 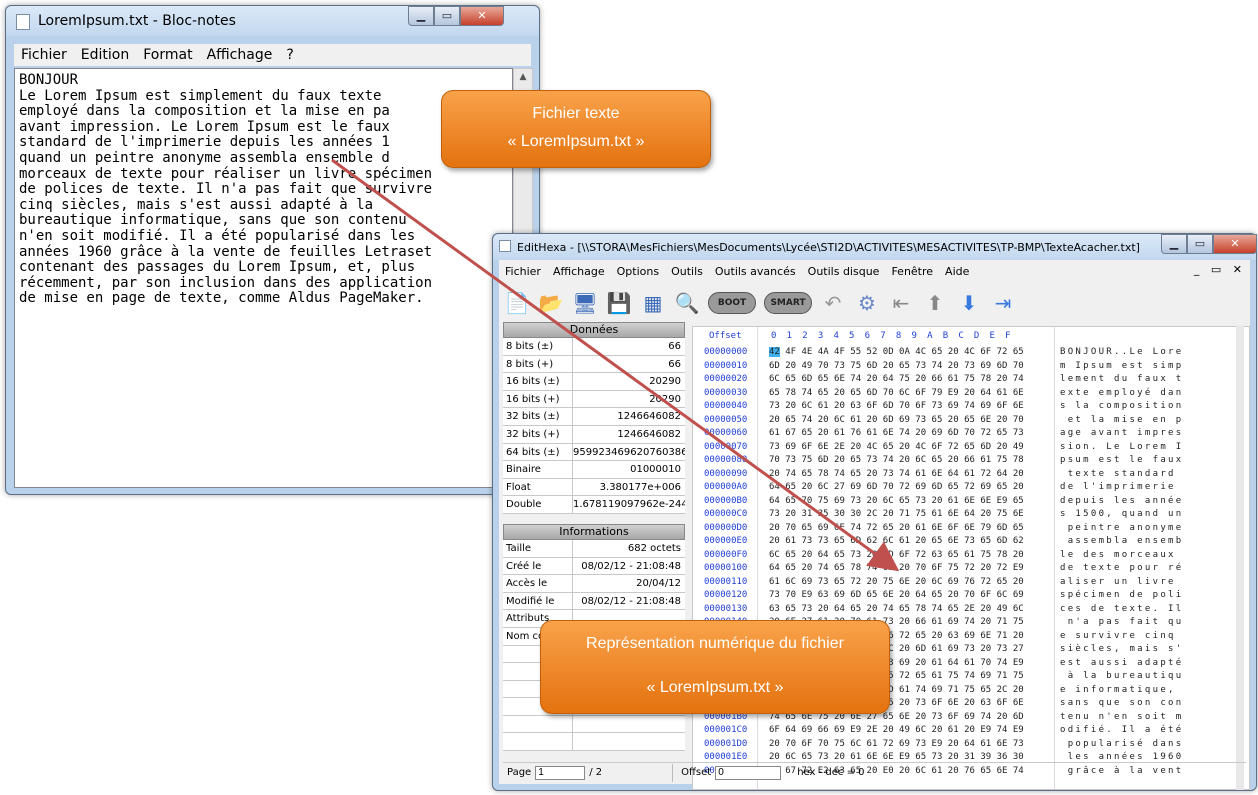 I want to click on callout-line: Fichier texte, so click(x=576, y=113).